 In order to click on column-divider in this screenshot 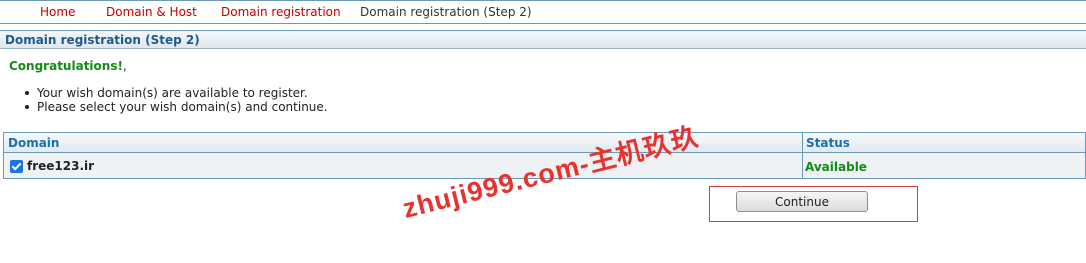, I will do `click(802, 155)`.